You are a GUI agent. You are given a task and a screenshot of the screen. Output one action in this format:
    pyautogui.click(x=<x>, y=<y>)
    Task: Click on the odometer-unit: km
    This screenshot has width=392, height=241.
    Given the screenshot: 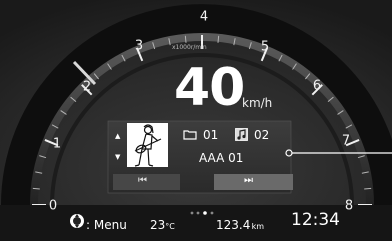 What is the action you would take?
    pyautogui.click(x=257, y=226)
    